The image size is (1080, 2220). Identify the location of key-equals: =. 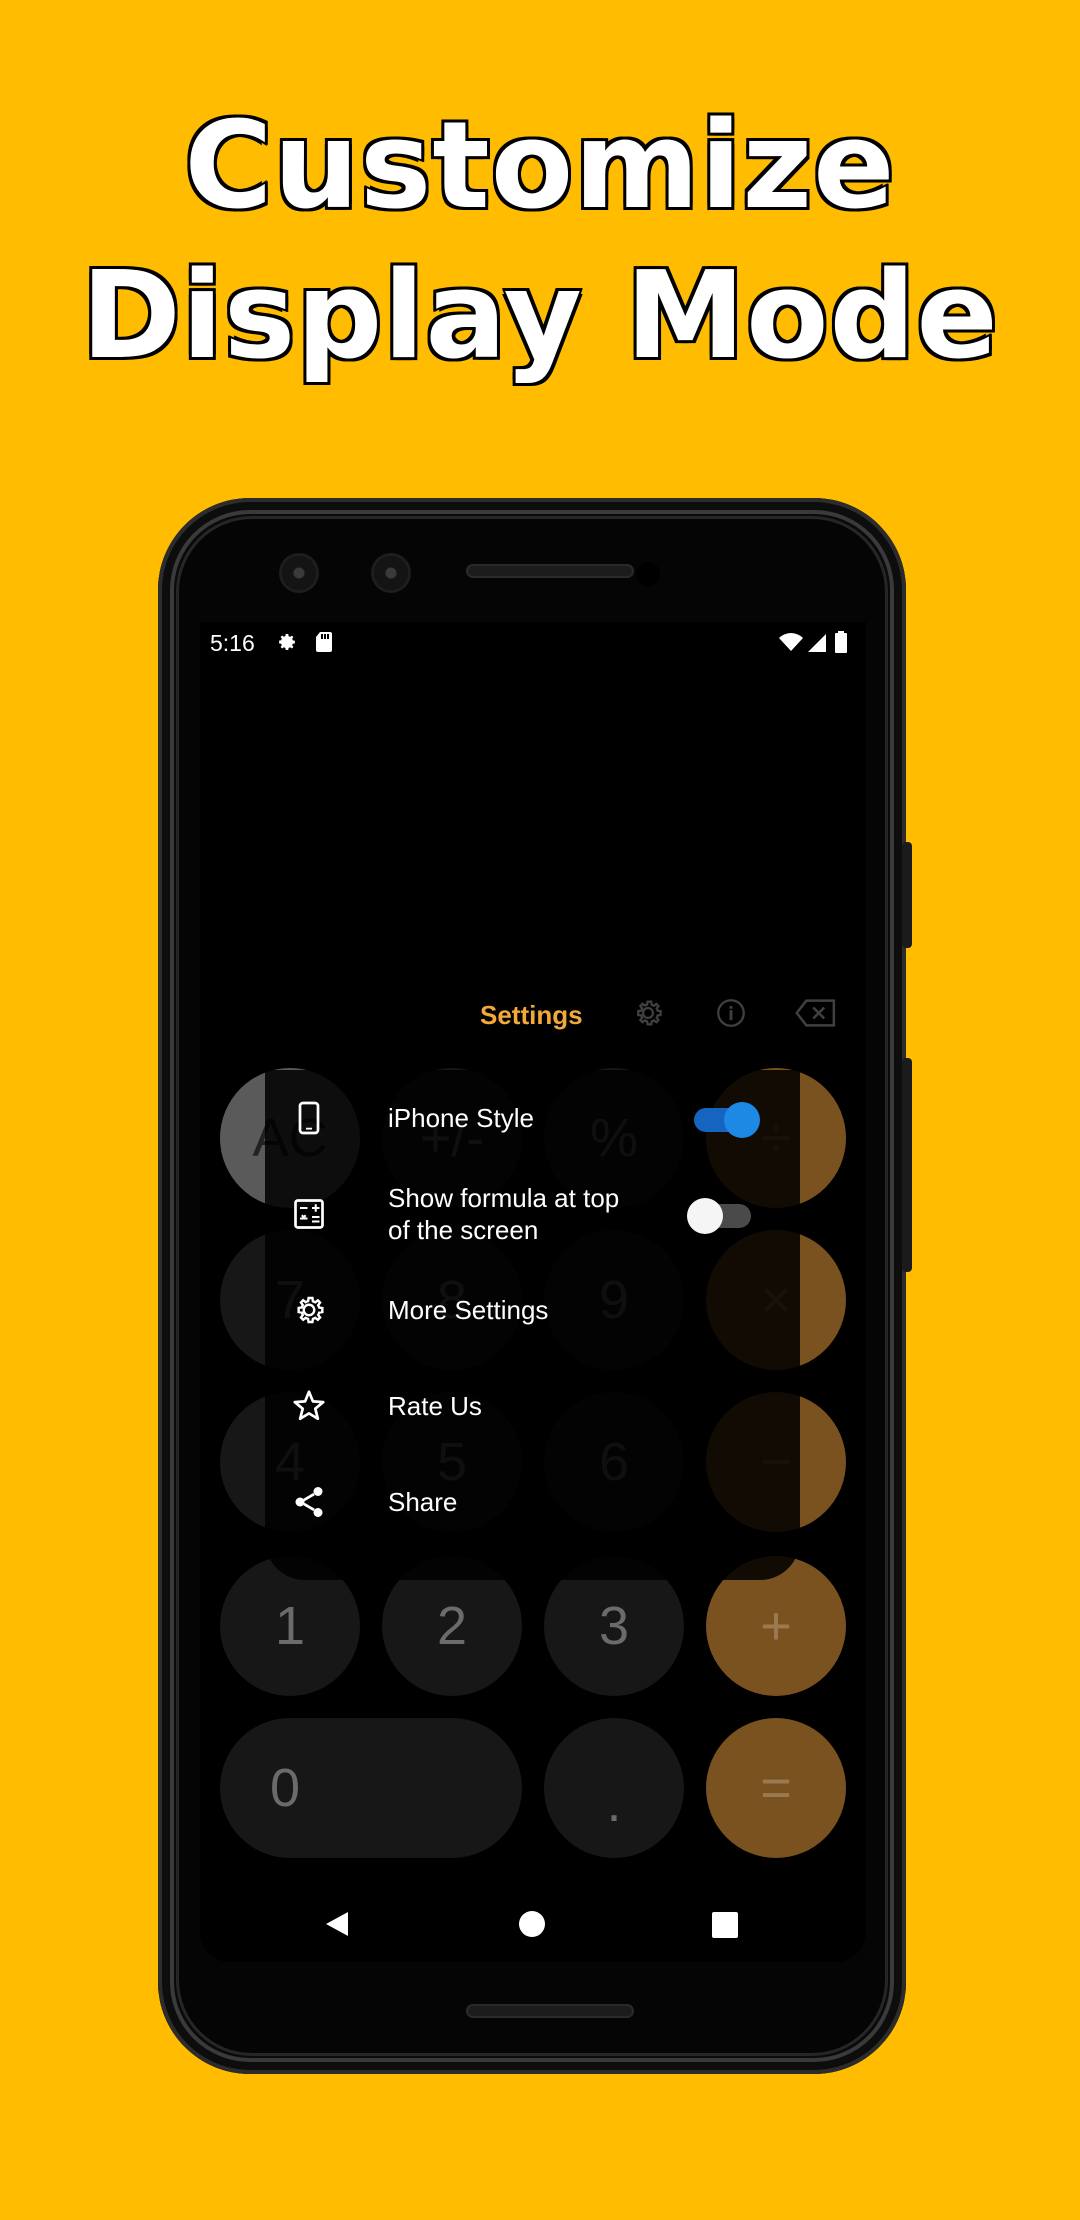
(776, 1788).